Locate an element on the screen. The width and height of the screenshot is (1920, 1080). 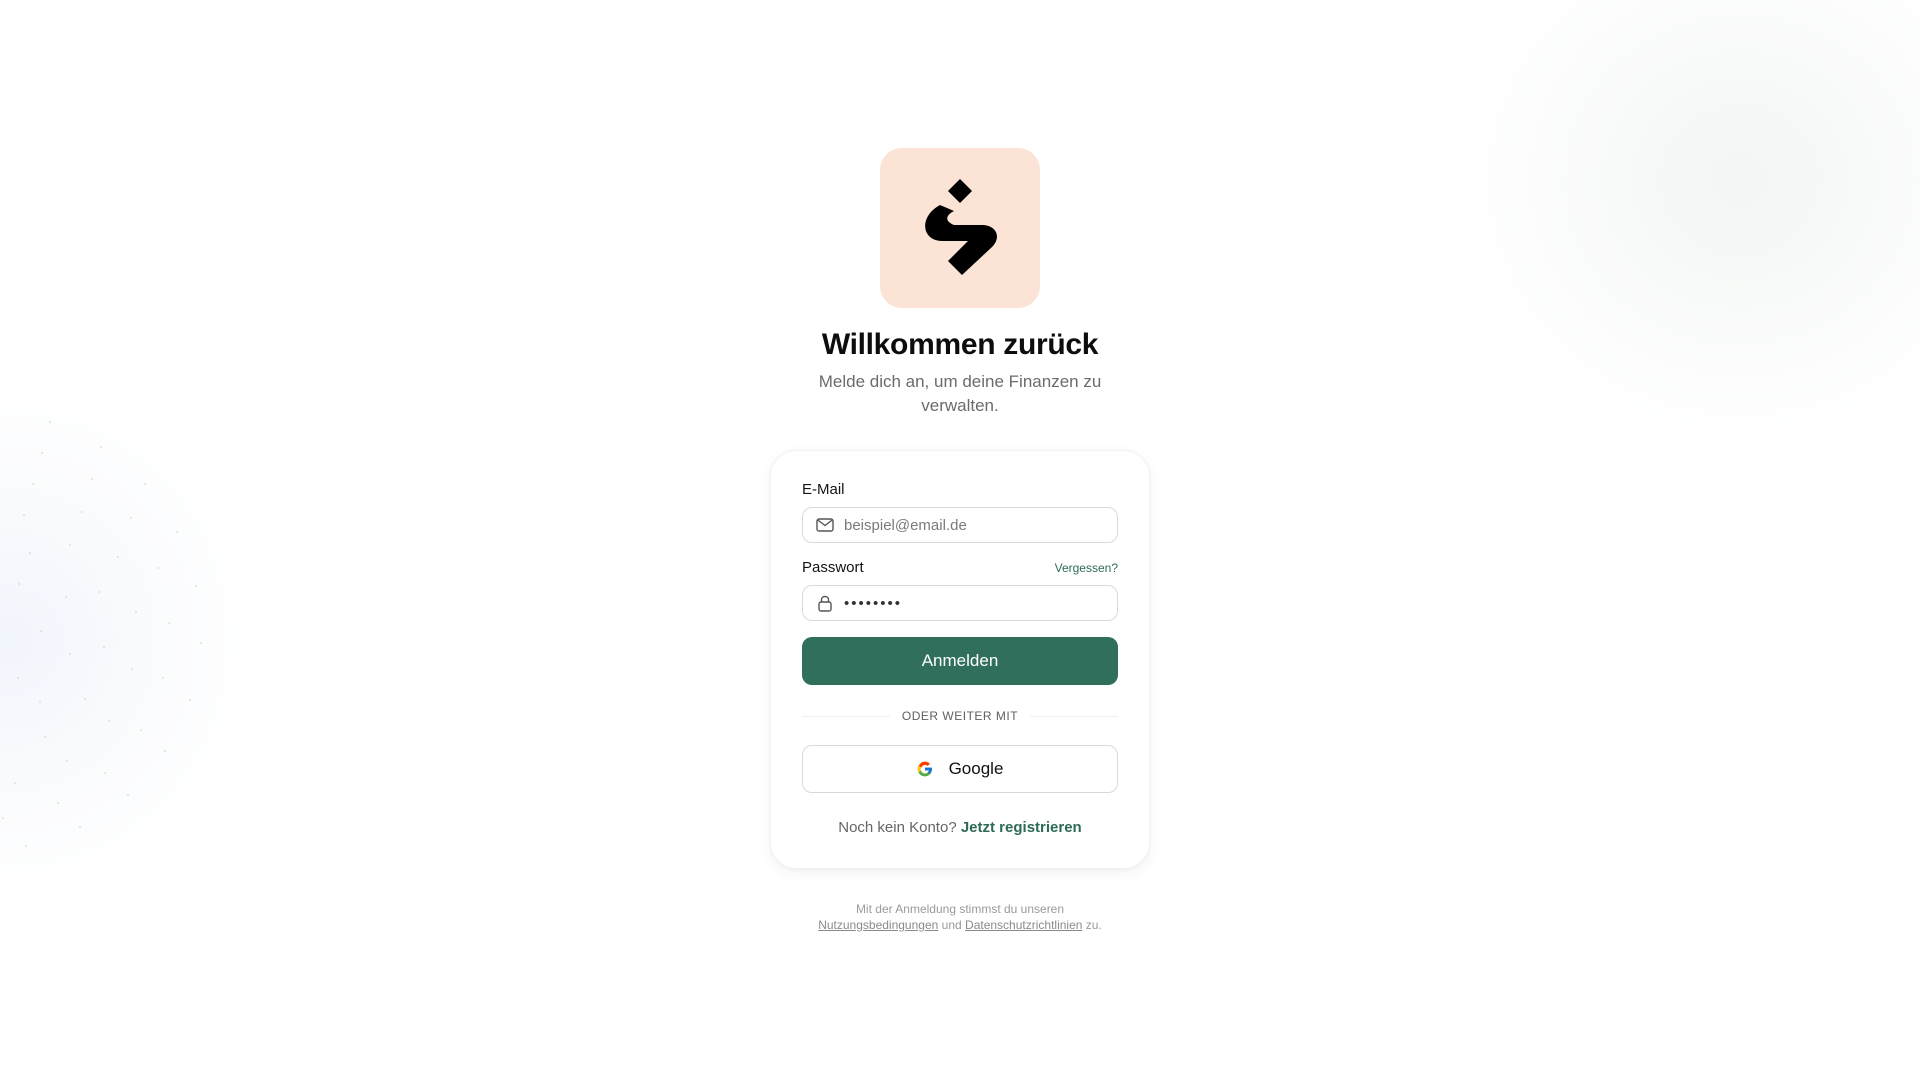
register-link: Jetzt registrieren is located at coordinates (1021, 827).